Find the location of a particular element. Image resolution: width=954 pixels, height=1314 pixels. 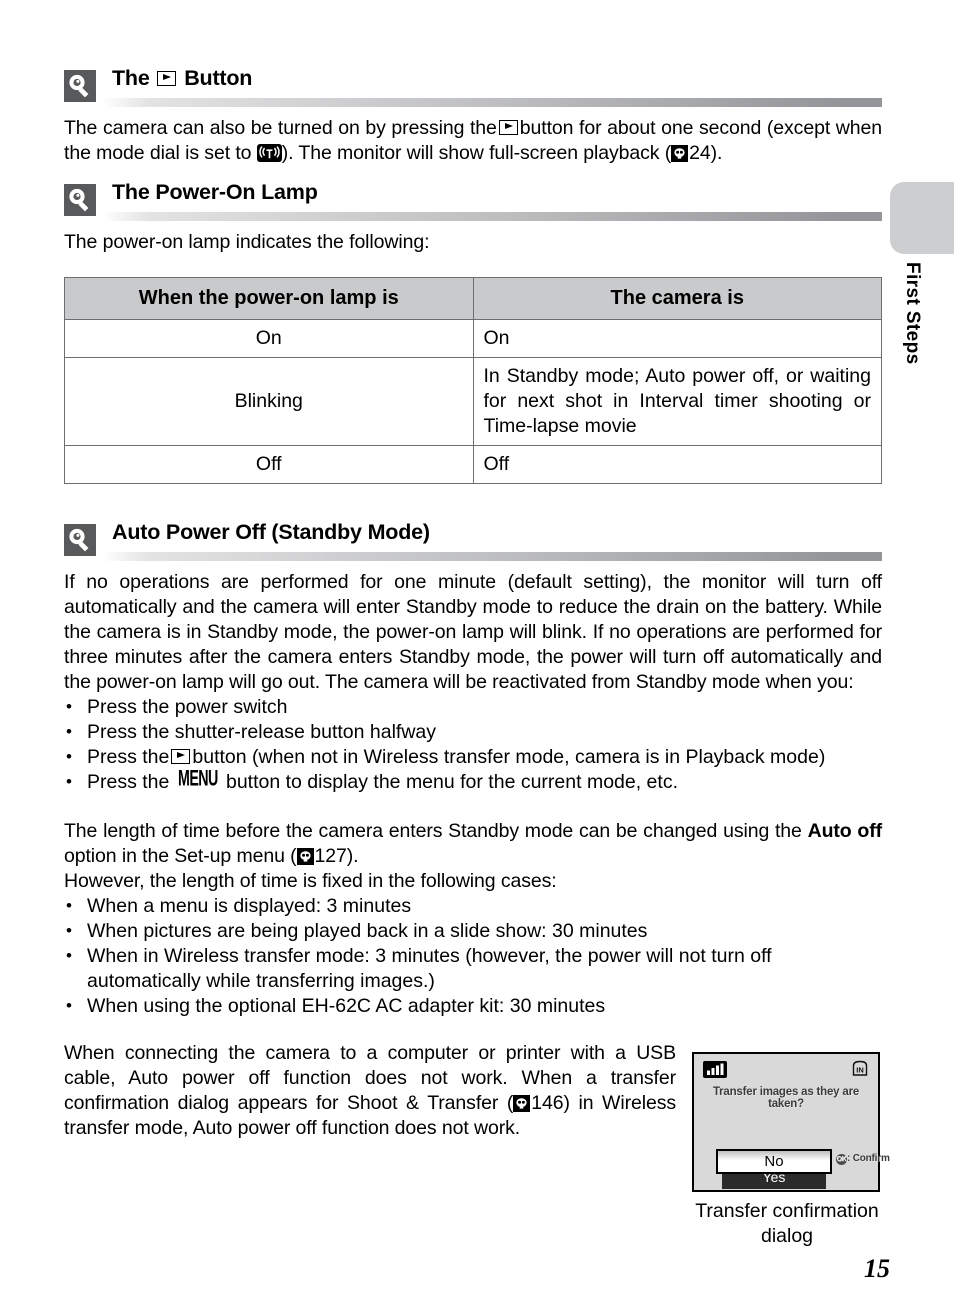

reference-page-number: 146 is located at coordinates (547, 1103).